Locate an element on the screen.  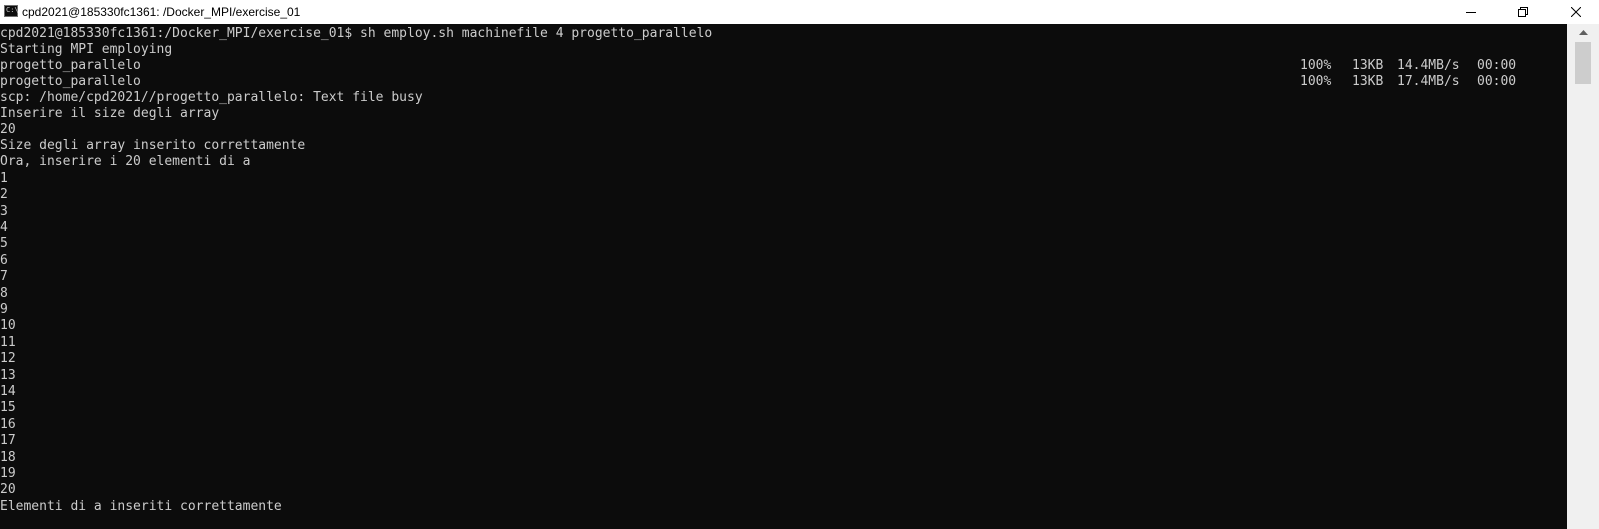
maximize-button is located at coordinates (1523, 12).